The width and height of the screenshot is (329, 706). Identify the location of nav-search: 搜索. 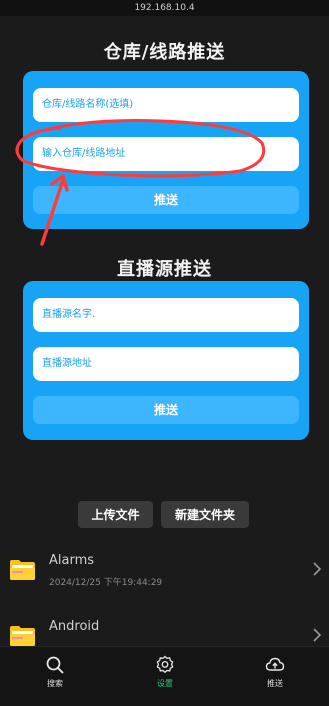
(55, 676).